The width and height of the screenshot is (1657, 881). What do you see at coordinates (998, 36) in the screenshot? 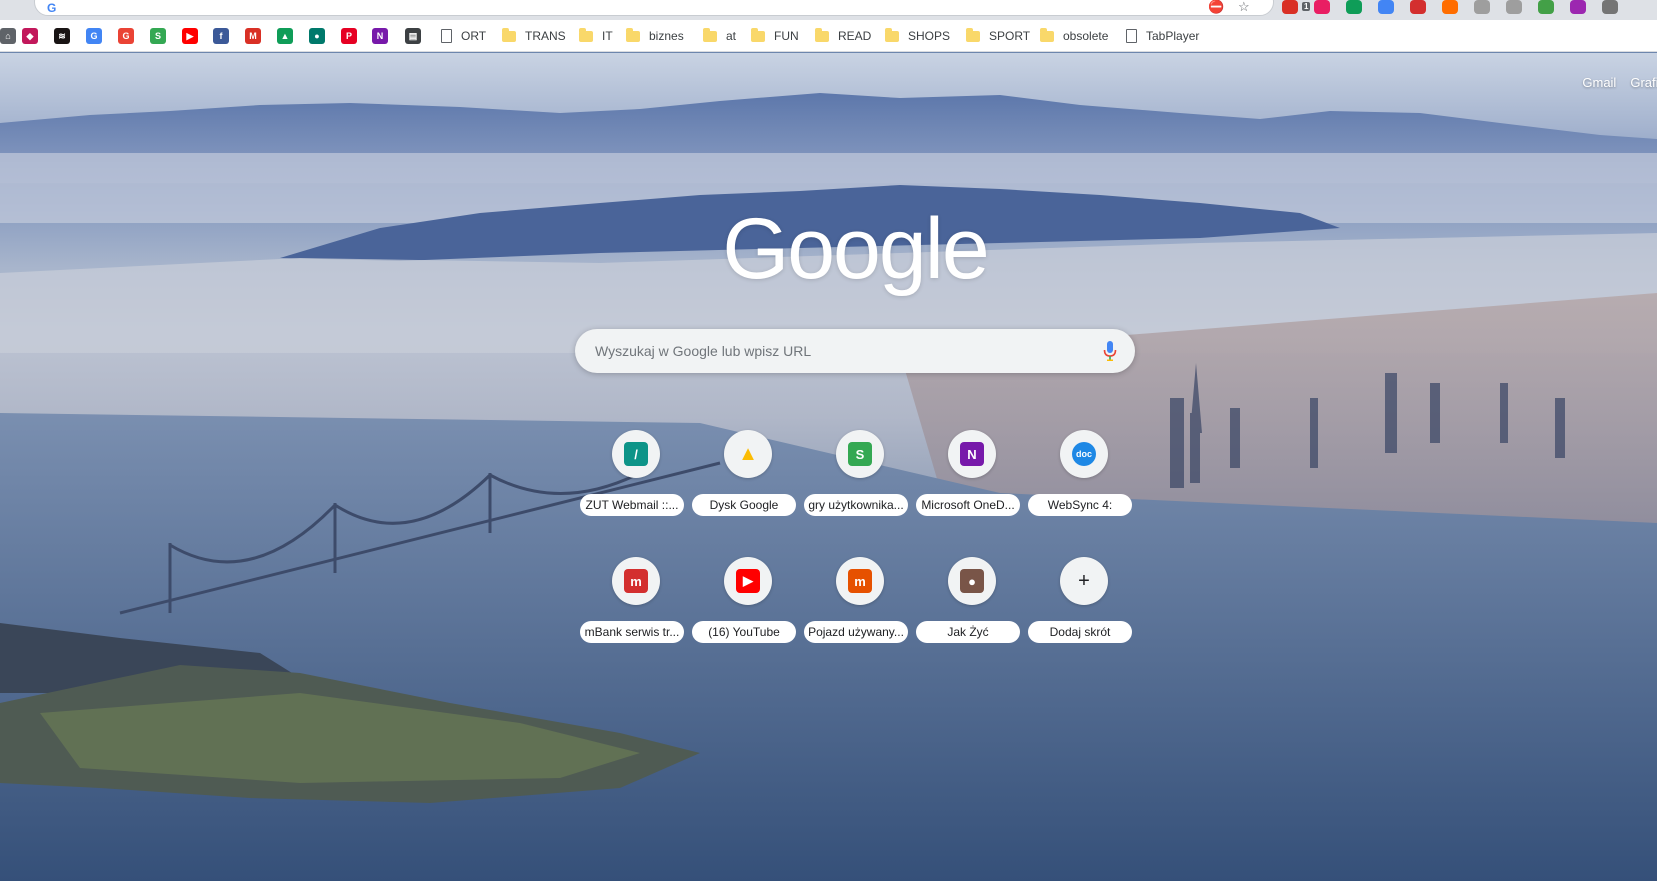
I see `bookmark-folder: SPORT` at bounding box center [998, 36].